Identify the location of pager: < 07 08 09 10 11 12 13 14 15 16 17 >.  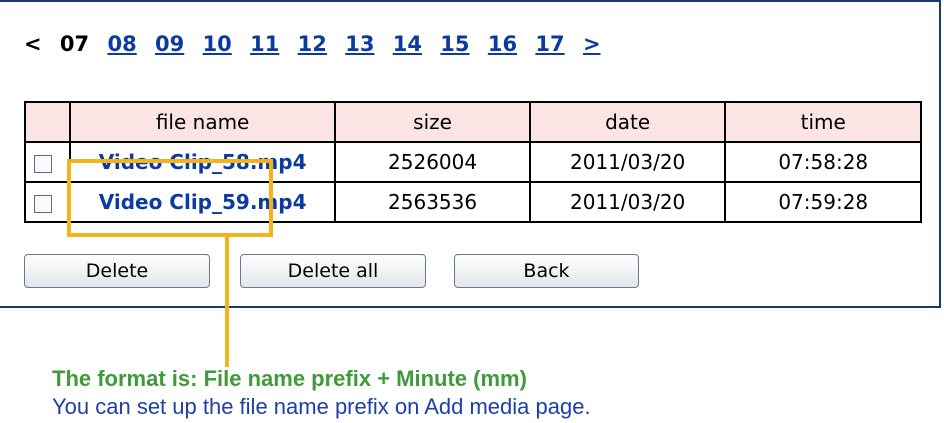
(318, 44).